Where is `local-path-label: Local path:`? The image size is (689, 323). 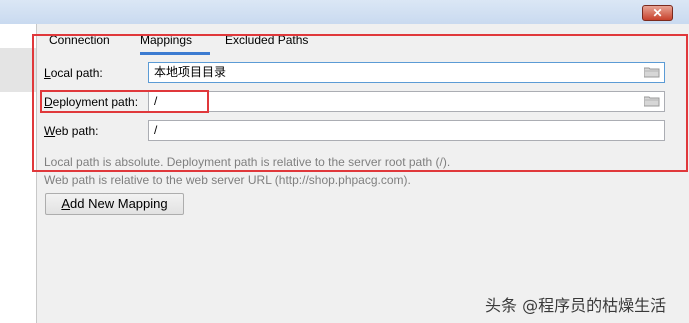 local-path-label: Local path: is located at coordinates (73, 73).